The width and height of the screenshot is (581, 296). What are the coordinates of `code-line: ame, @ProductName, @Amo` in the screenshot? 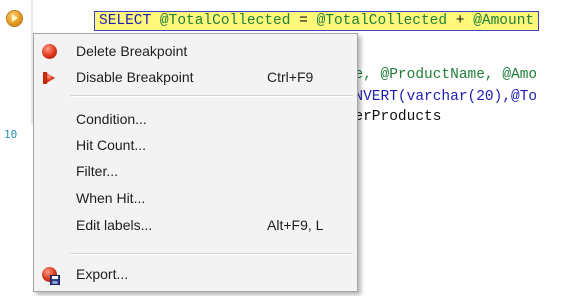 It's located at (437, 75).